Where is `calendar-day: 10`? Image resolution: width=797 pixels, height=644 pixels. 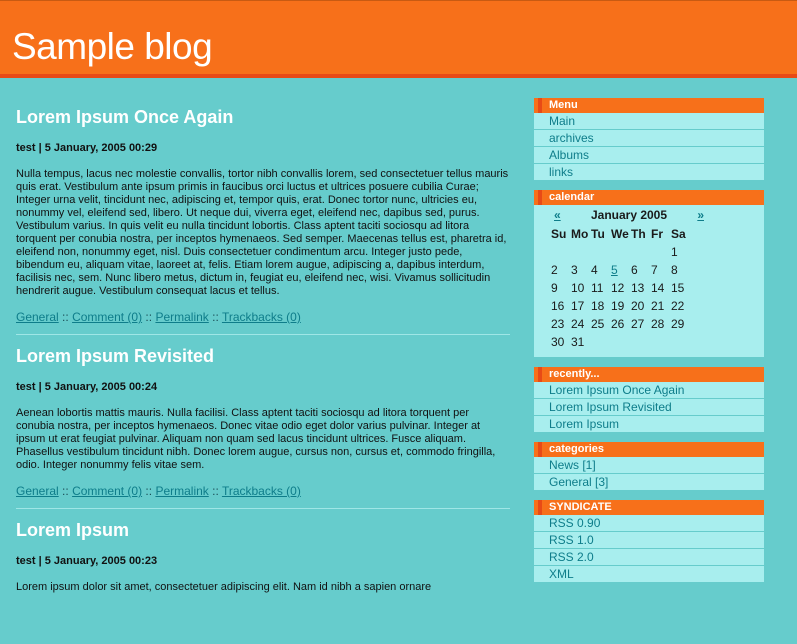
calendar-day: 10 is located at coordinates (578, 288).